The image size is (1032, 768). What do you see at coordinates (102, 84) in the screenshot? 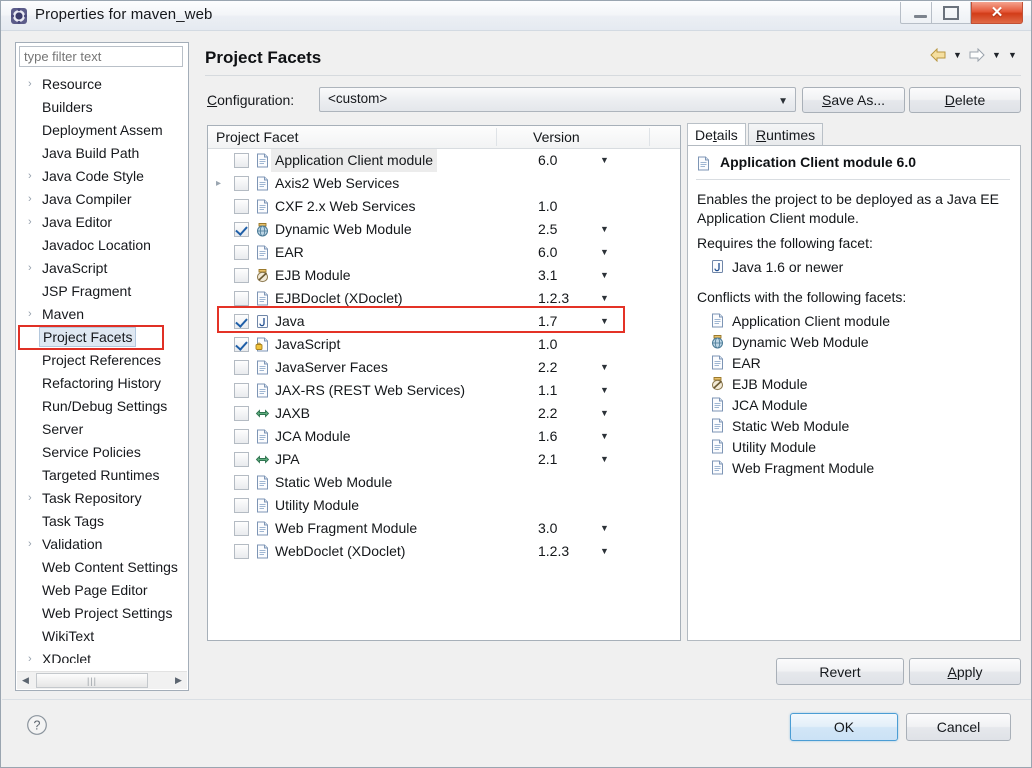
I see `sidebar-item-resource: › Resource` at bounding box center [102, 84].